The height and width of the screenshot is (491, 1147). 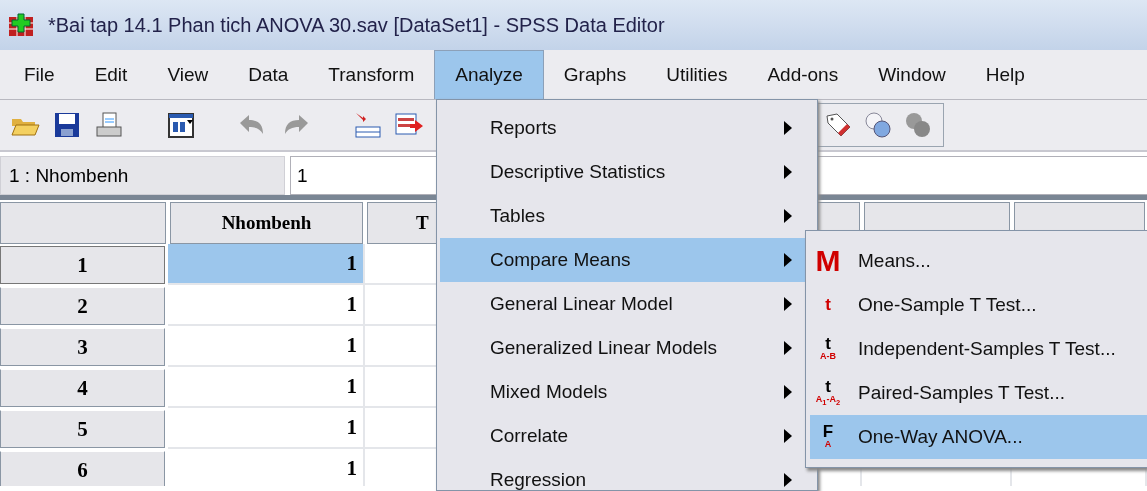 What do you see at coordinates (489, 74) in the screenshot?
I see `menu-item: Analyze` at bounding box center [489, 74].